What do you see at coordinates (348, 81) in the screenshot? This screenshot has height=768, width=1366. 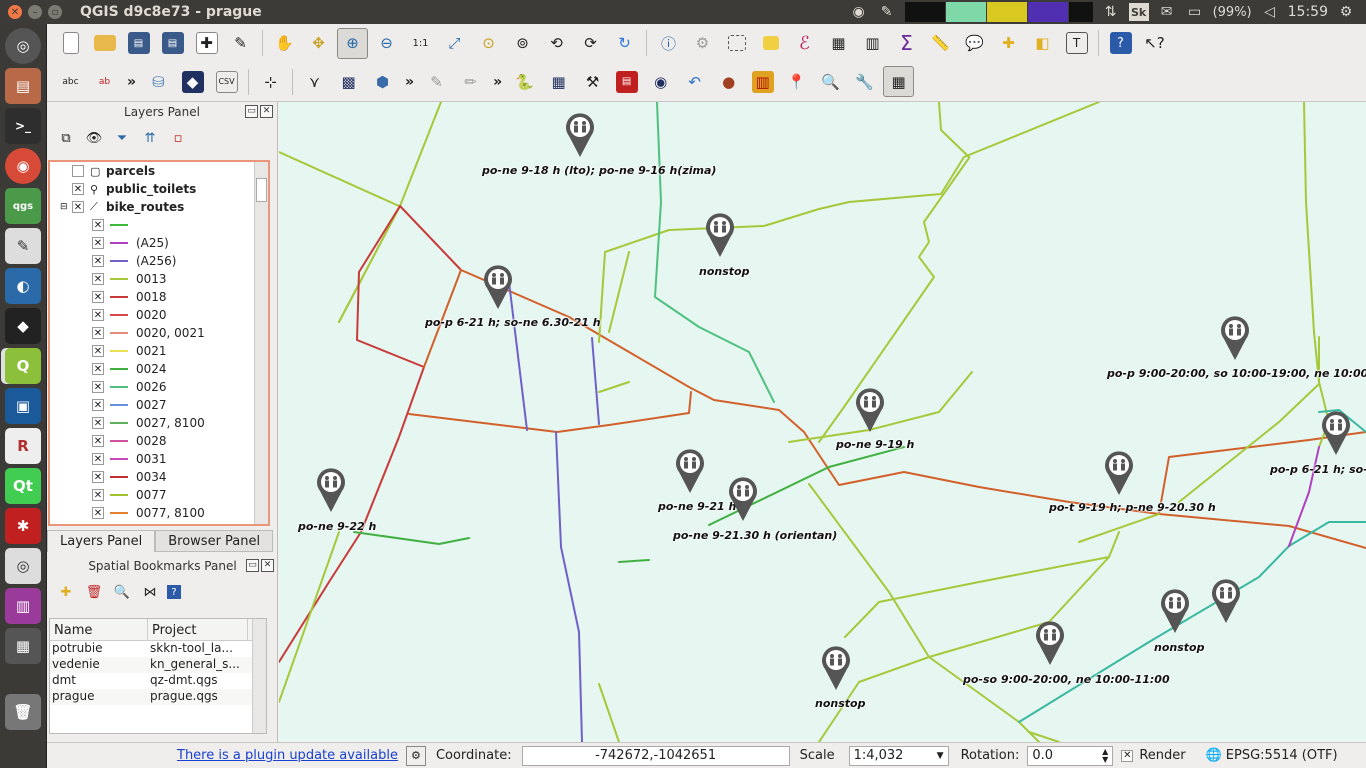 I see `grid-tool-button: ▩` at bounding box center [348, 81].